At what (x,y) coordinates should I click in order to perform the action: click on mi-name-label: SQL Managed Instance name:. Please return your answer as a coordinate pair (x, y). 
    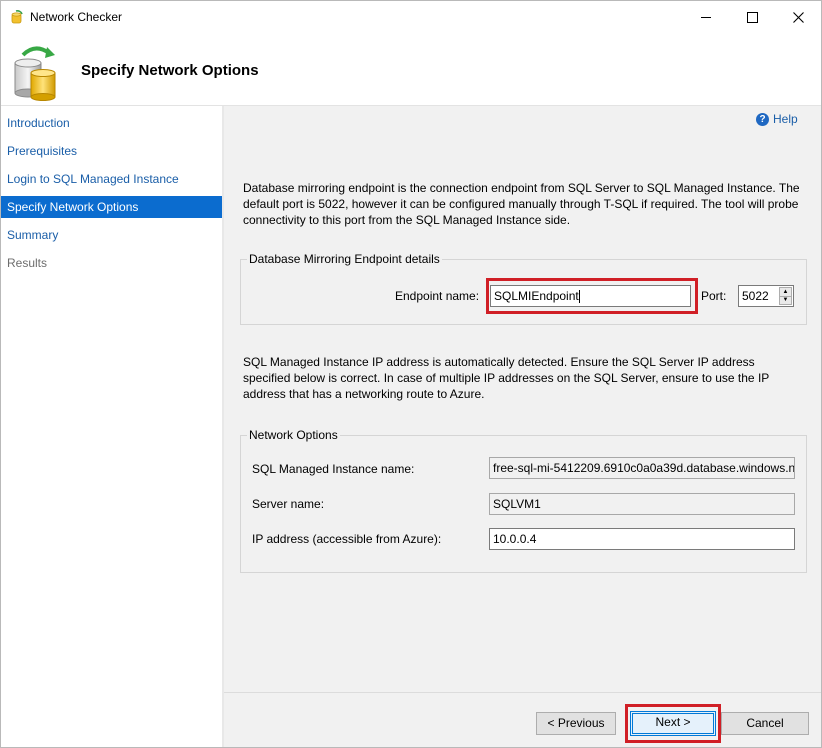
    Looking at the image, I should click on (333, 469).